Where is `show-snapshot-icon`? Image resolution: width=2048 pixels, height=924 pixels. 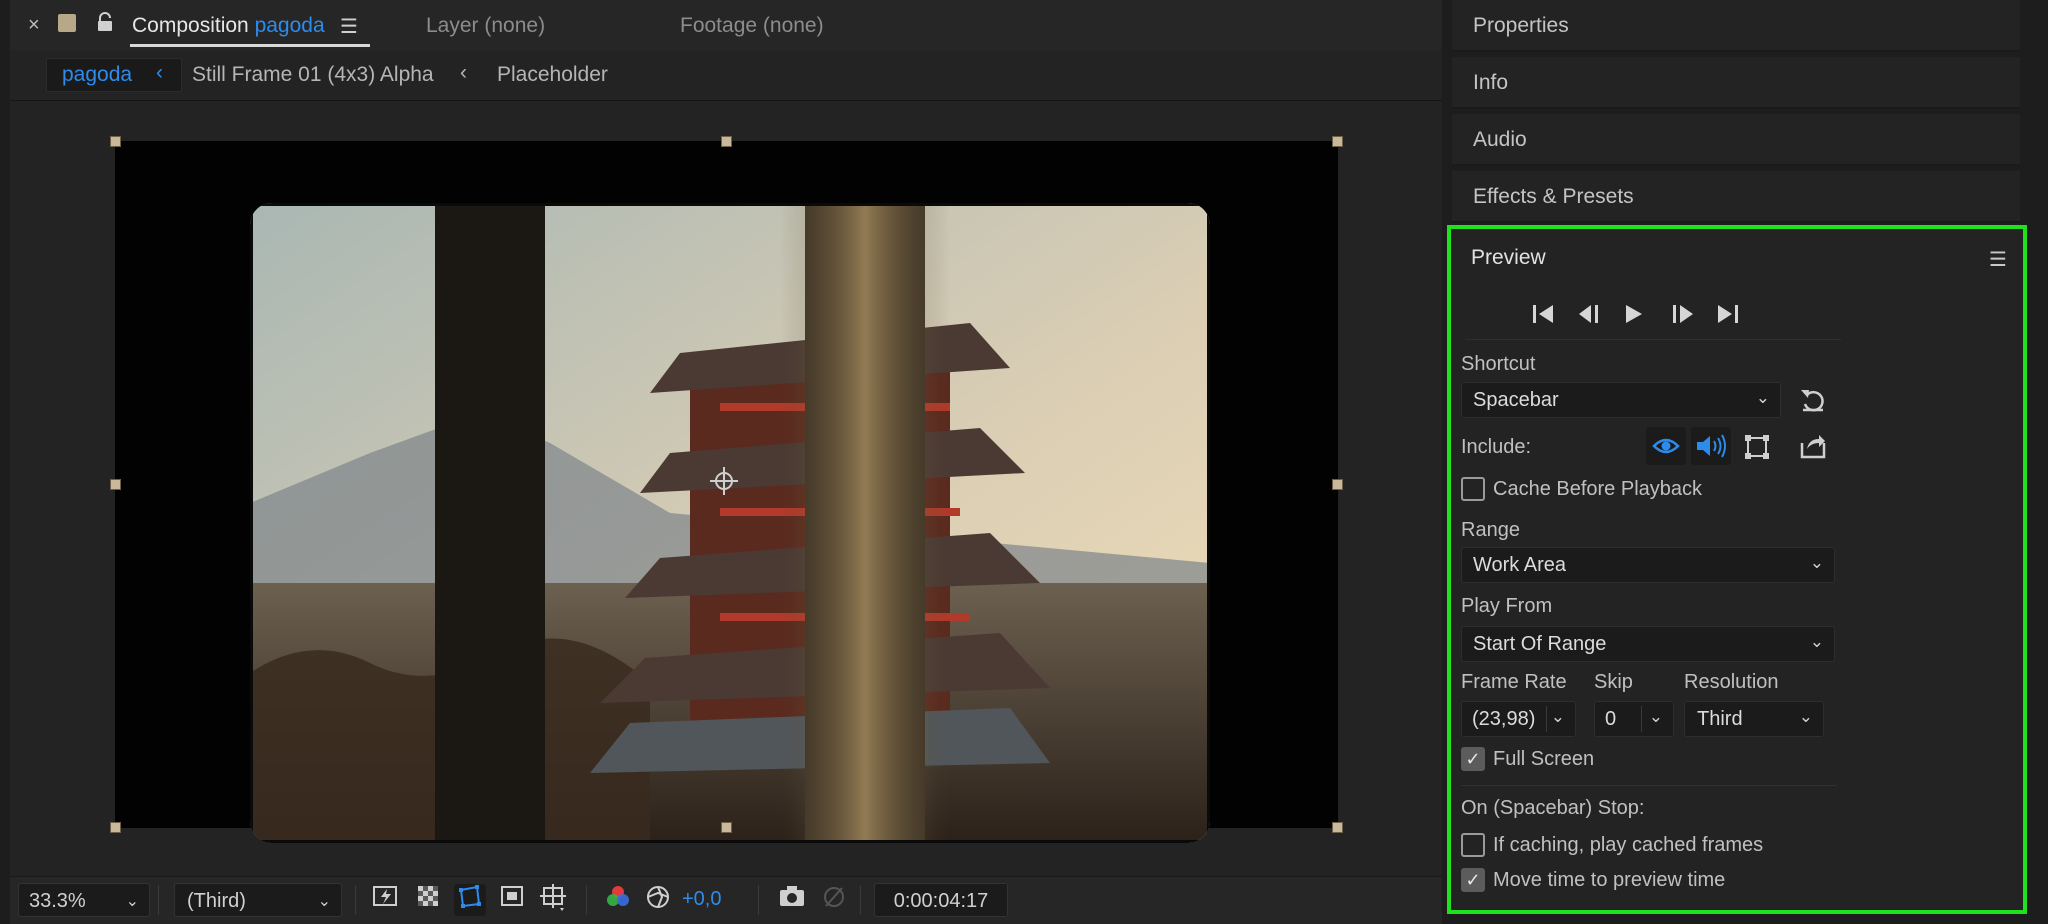 show-snapshot-icon is located at coordinates (834, 900).